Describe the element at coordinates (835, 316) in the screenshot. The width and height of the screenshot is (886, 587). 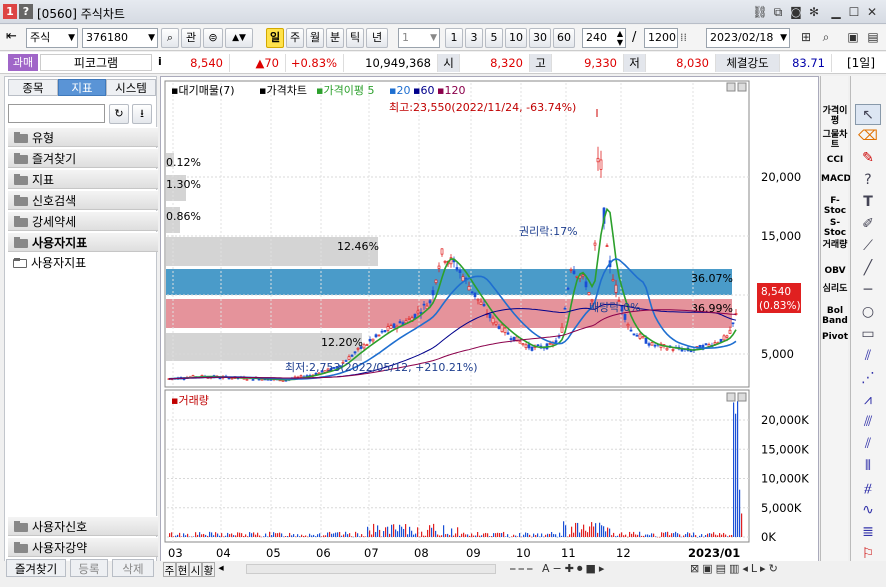
I see `indicator-bolband: Bol Band` at that location.